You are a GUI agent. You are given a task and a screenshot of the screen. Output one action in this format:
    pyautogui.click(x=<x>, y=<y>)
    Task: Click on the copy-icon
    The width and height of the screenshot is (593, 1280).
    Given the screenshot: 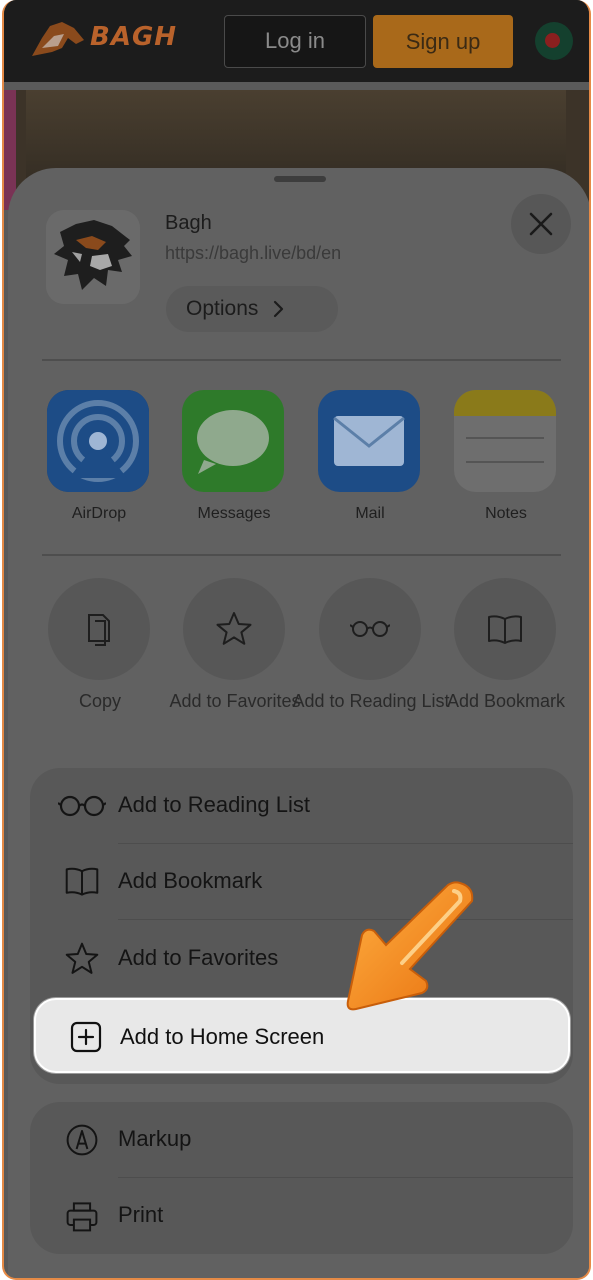 What is the action you would take?
    pyautogui.click(x=99, y=629)
    